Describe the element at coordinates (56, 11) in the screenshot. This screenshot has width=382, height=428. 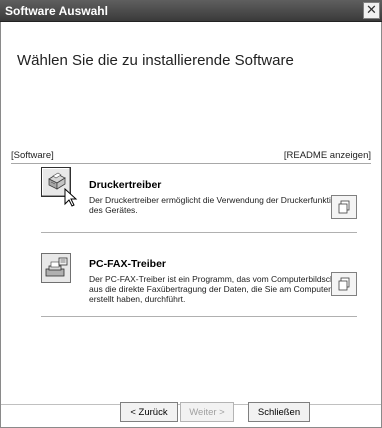
I see `window-title: Software Auswahl` at that location.